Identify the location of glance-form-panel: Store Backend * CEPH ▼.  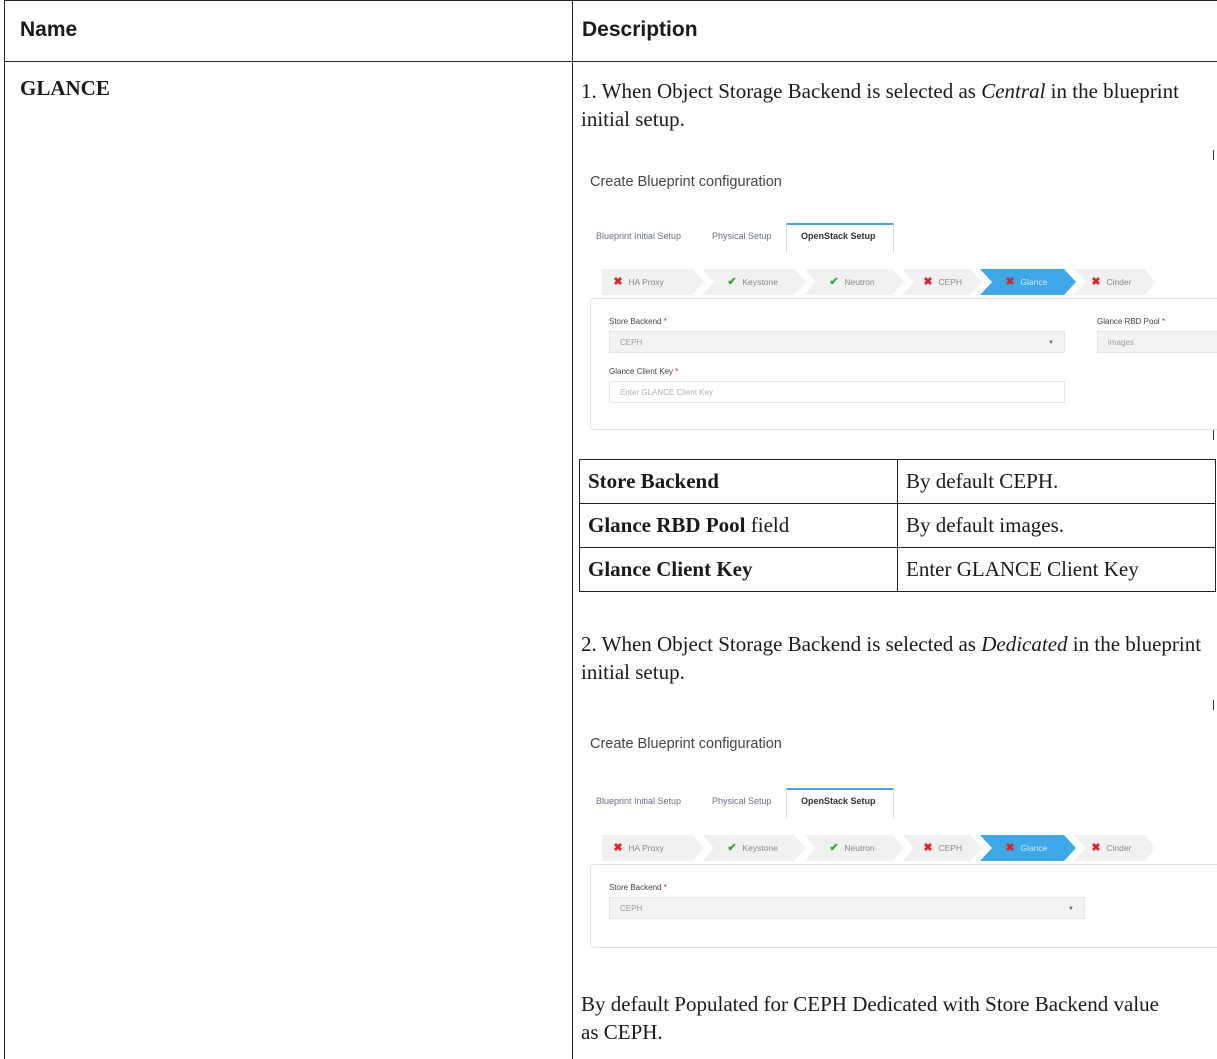
(903, 906).